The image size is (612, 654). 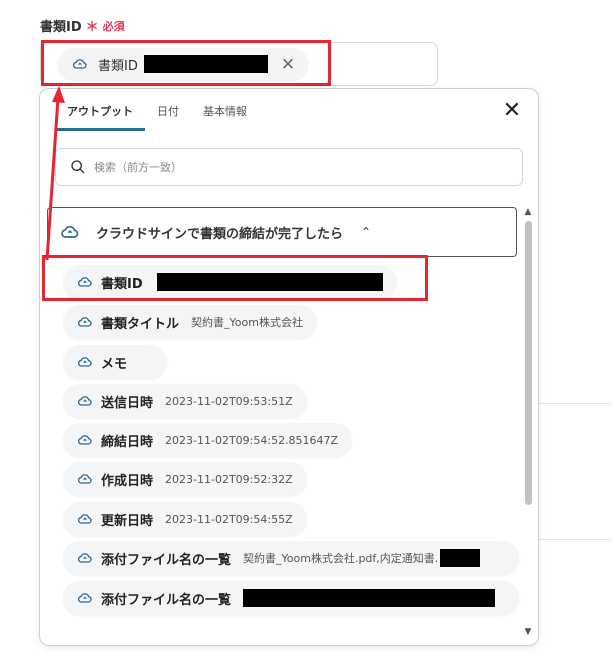 What do you see at coordinates (252, 440) in the screenshot?
I see `item-value: 2023-11-02T09:54:52.851647Z` at bounding box center [252, 440].